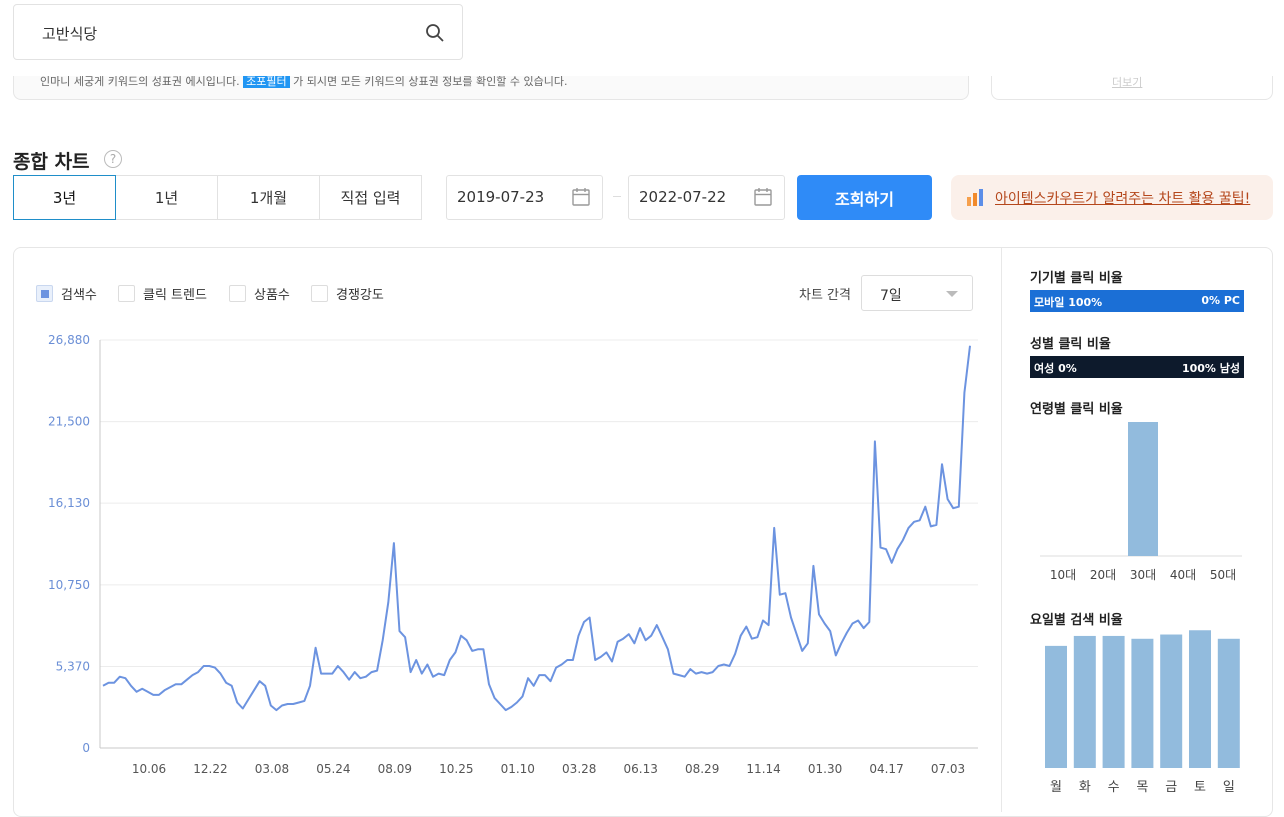 This screenshot has width=1284, height=817. I want to click on start-date-value: 2019-07-23, so click(501, 197).